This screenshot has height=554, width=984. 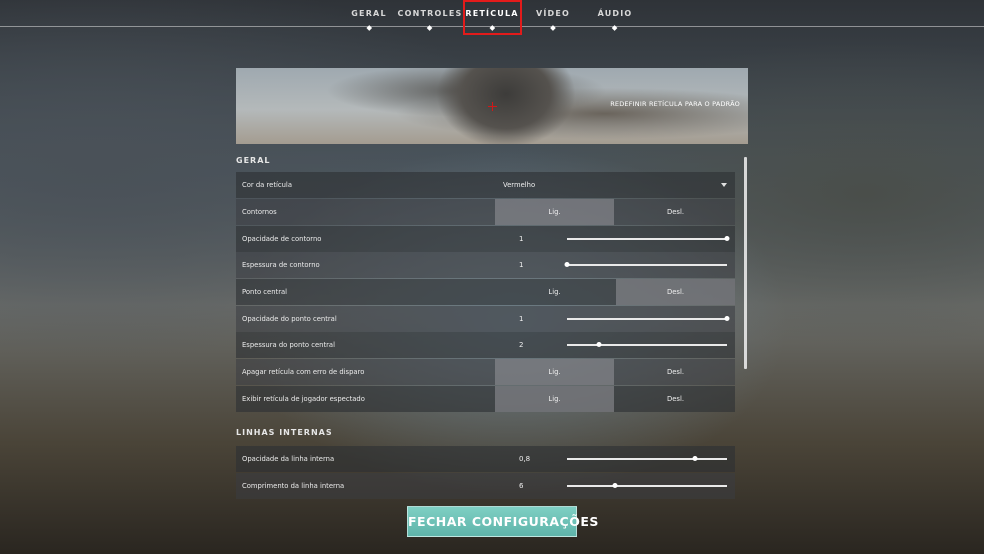 What do you see at coordinates (485, 319) in the screenshot?
I see `row-opacidade-do-ponto-central: Opacidade do ponto central 1` at bounding box center [485, 319].